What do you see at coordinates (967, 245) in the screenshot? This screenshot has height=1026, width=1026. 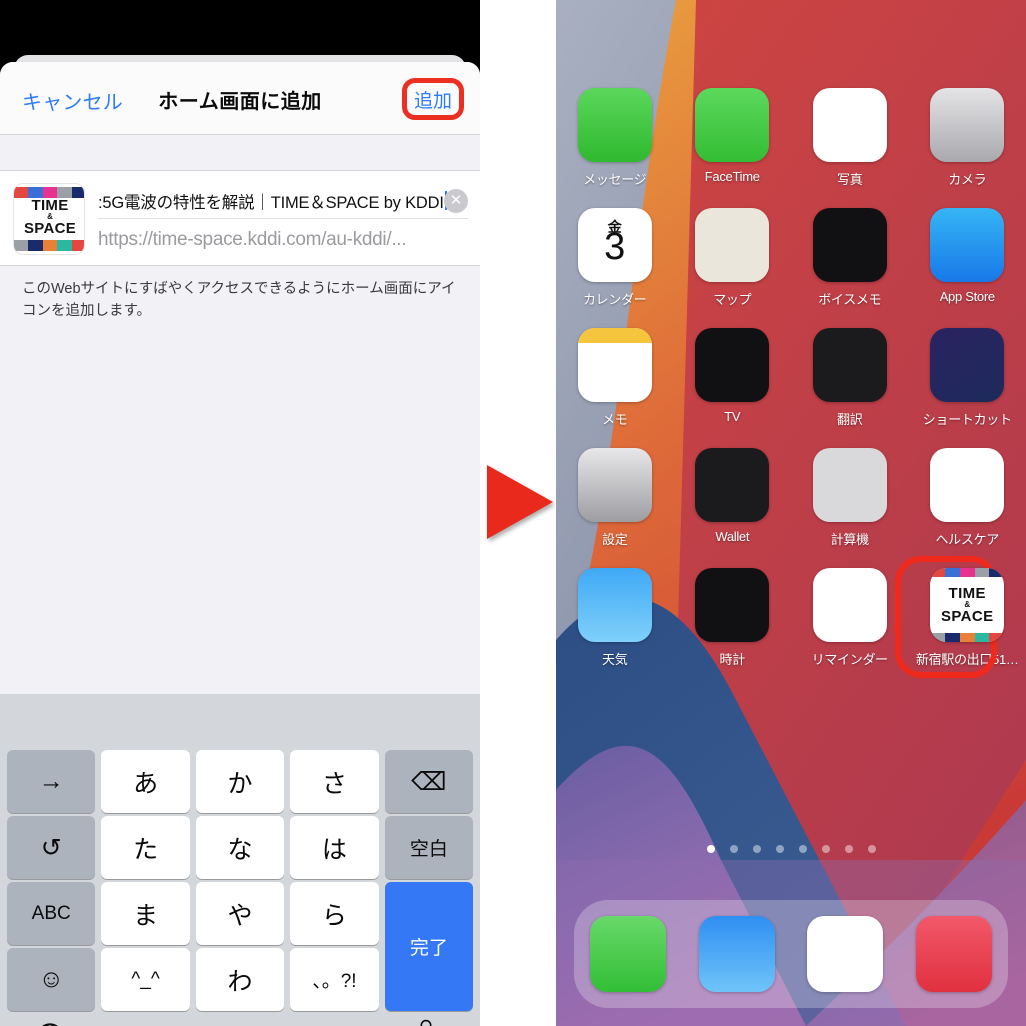 I see `app-store-icon` at bounding box center [967, 245].